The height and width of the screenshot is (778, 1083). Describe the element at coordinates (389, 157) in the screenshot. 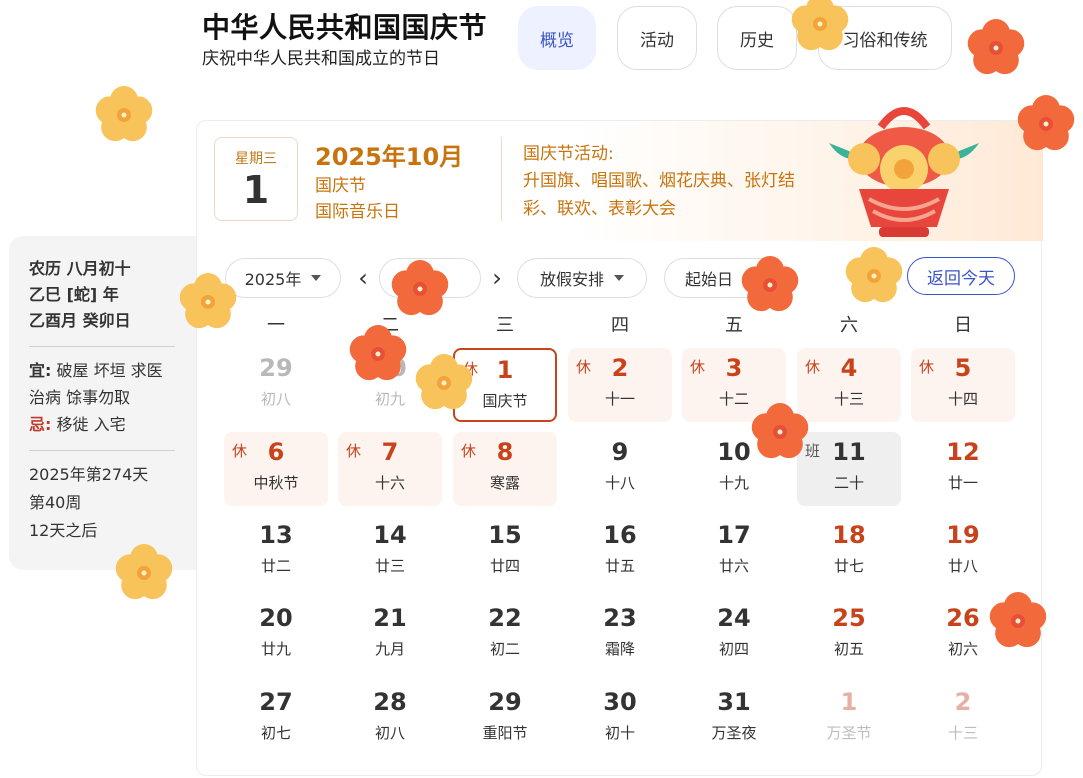

I see `month-title: 2025年10月` at that location.